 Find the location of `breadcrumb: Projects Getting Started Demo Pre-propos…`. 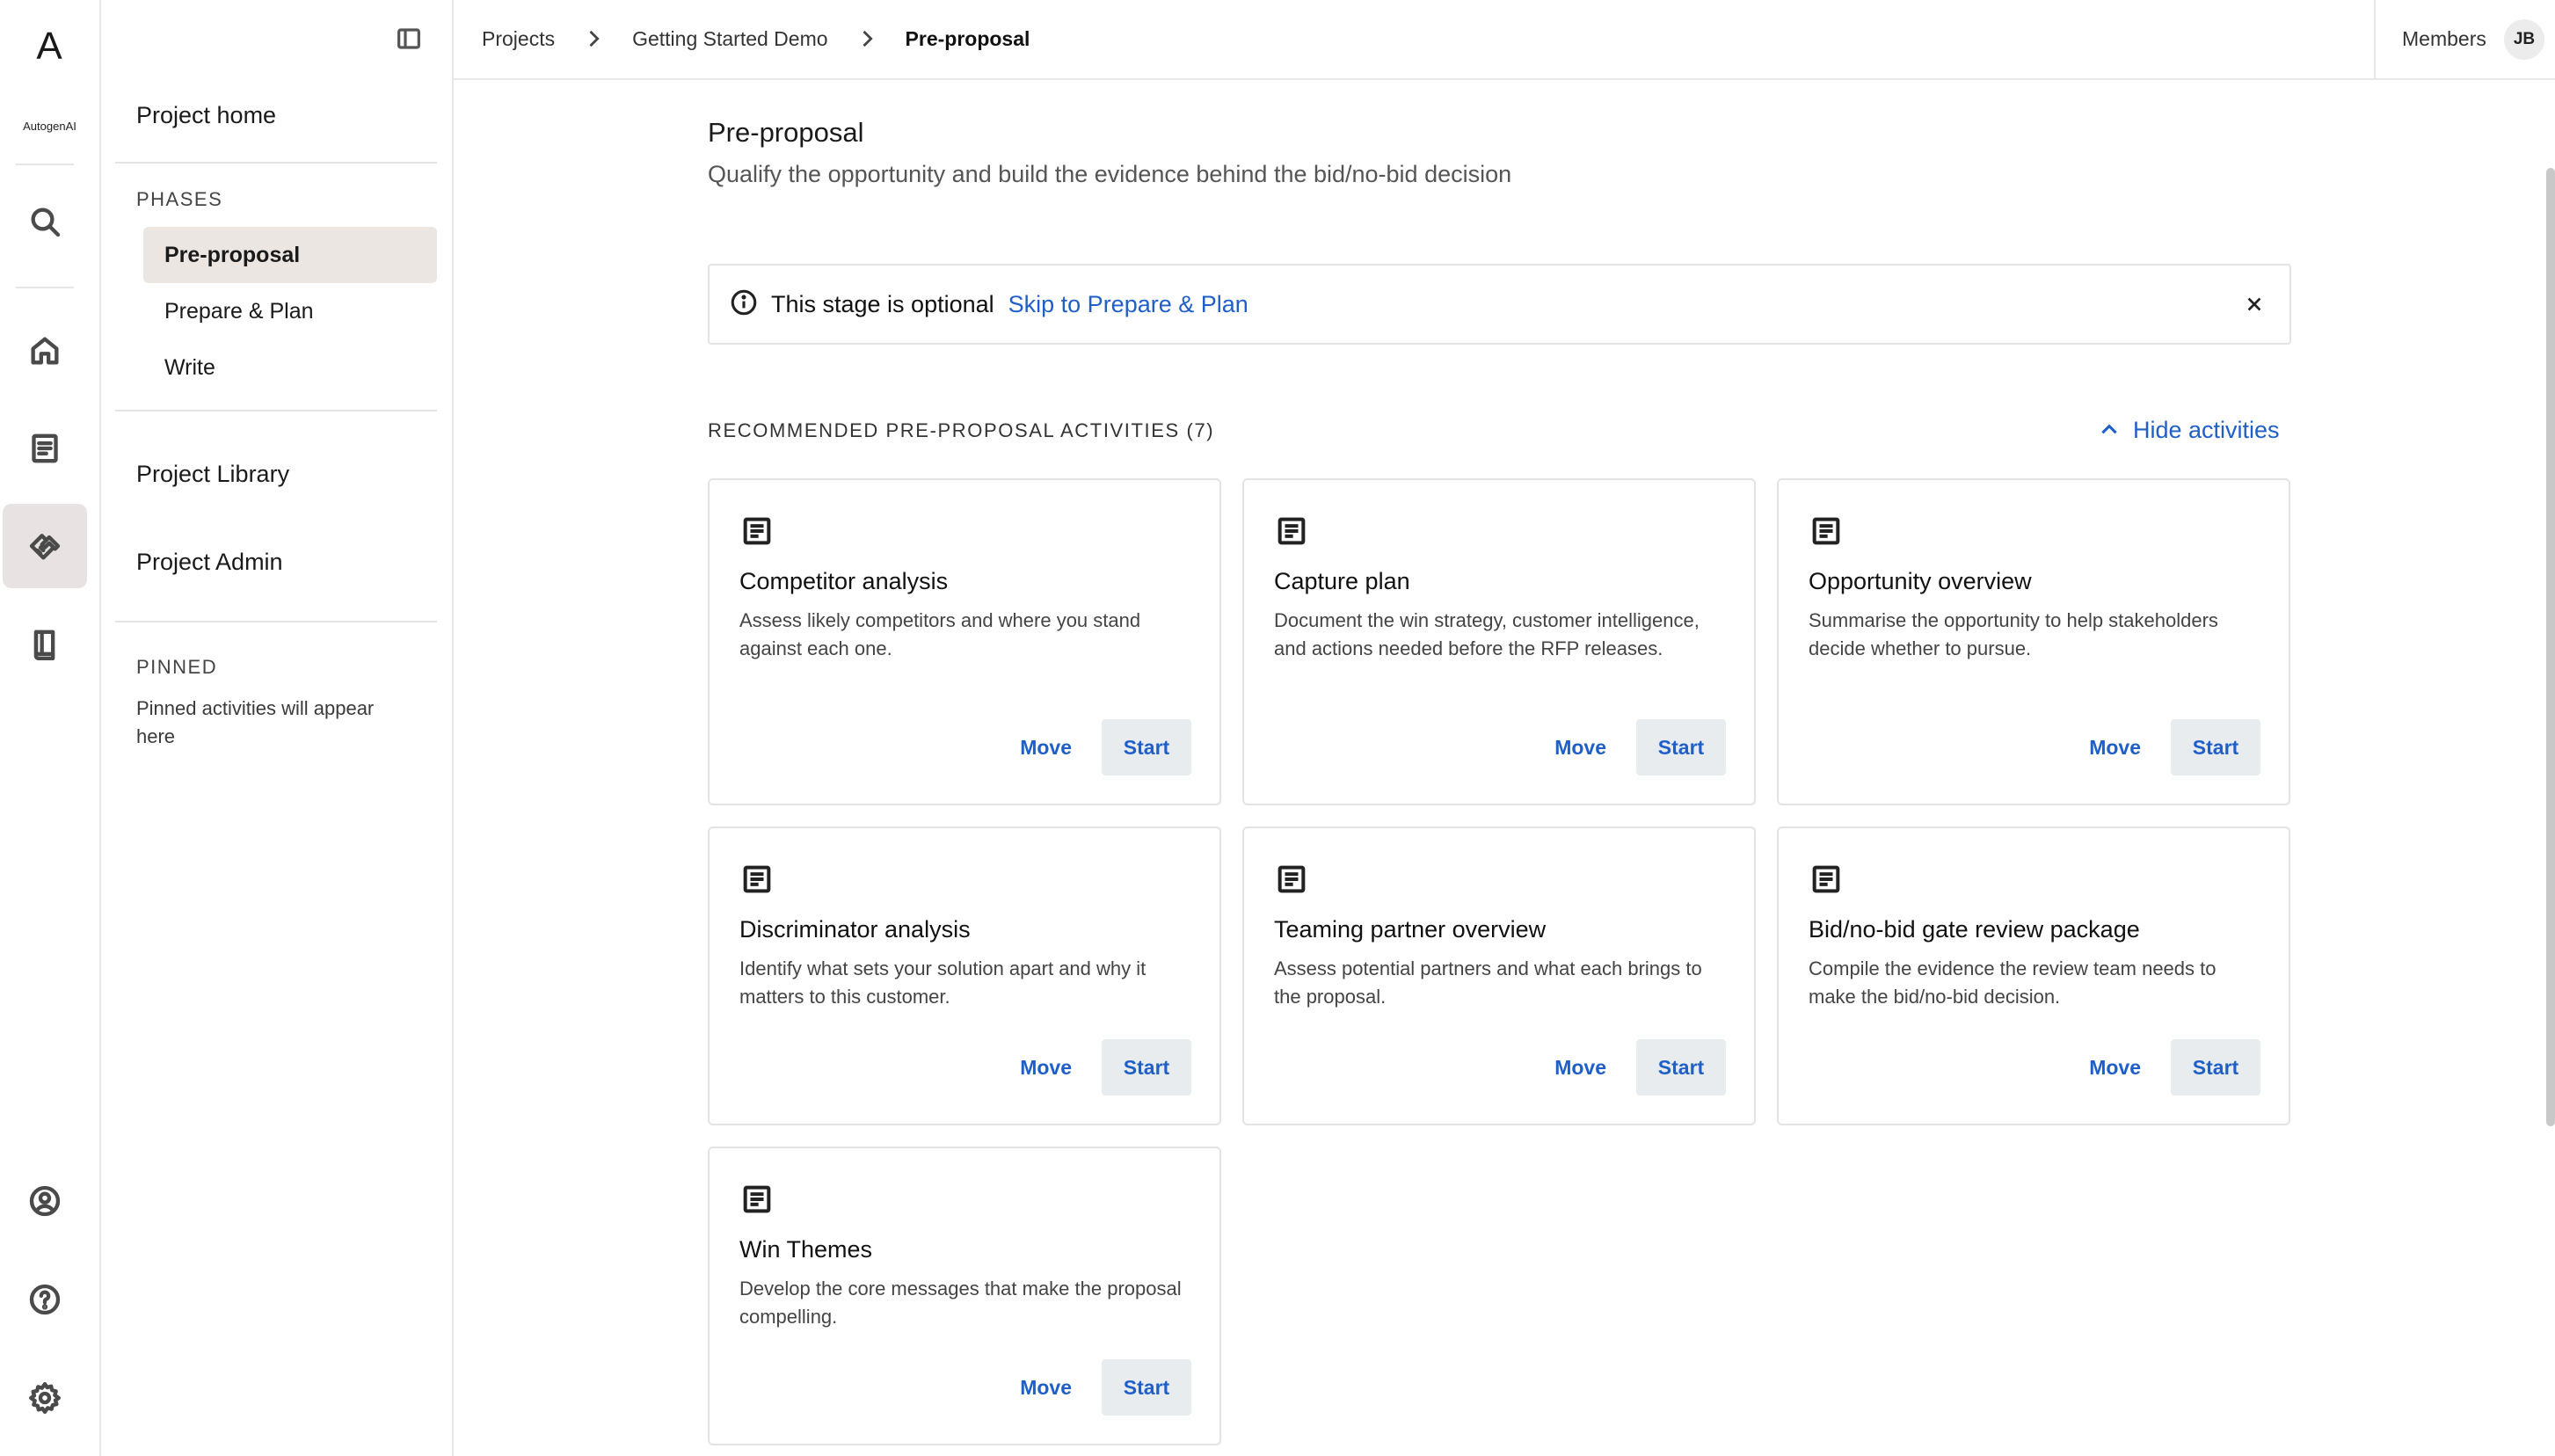

breadcrumb: Projects Getting Started Demo Pre-propos… is located at coordinates (756, 38).